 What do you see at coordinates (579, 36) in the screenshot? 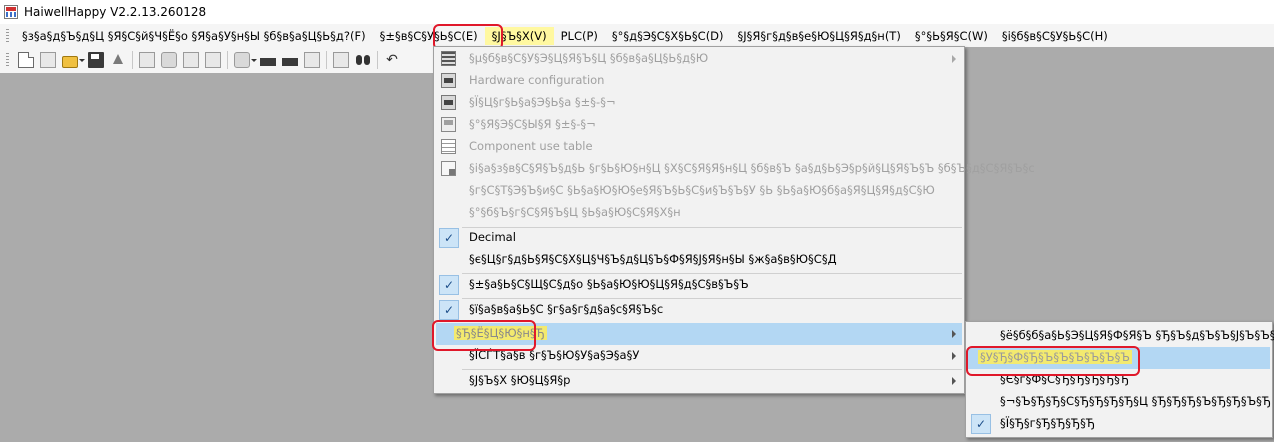
I see `menu-plc: PLC(P)` at bounding box center [579, 36].